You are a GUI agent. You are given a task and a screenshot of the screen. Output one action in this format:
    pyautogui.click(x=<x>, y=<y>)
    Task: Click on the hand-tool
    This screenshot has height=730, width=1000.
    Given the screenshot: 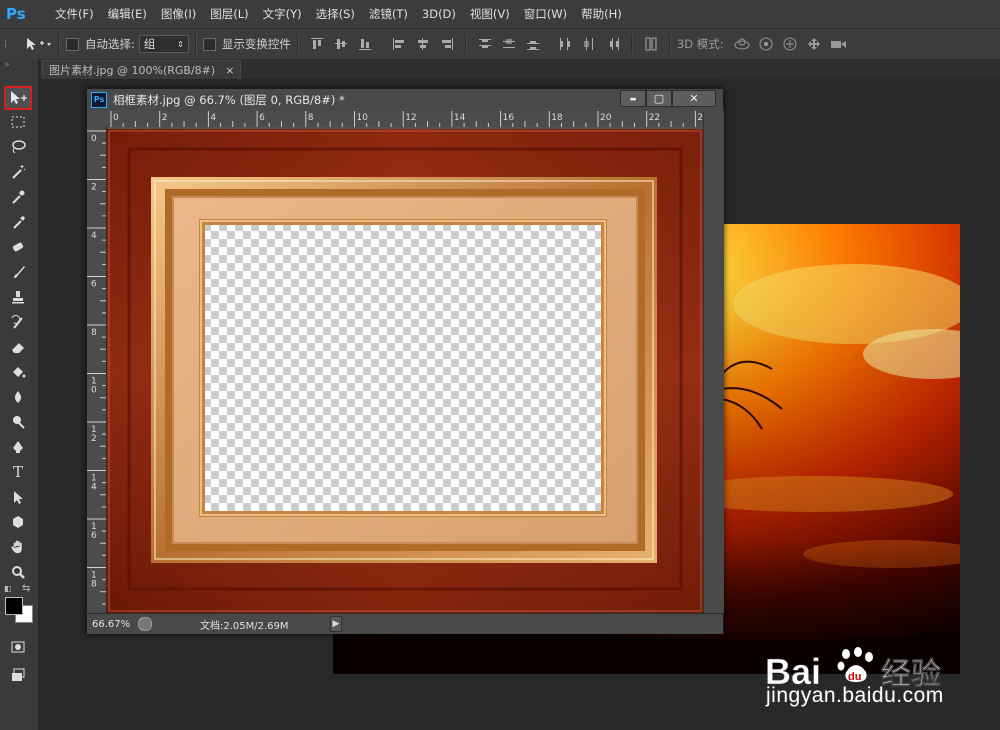 What is the action you would take?
    pyautogui.click(x=18, y=547)
    